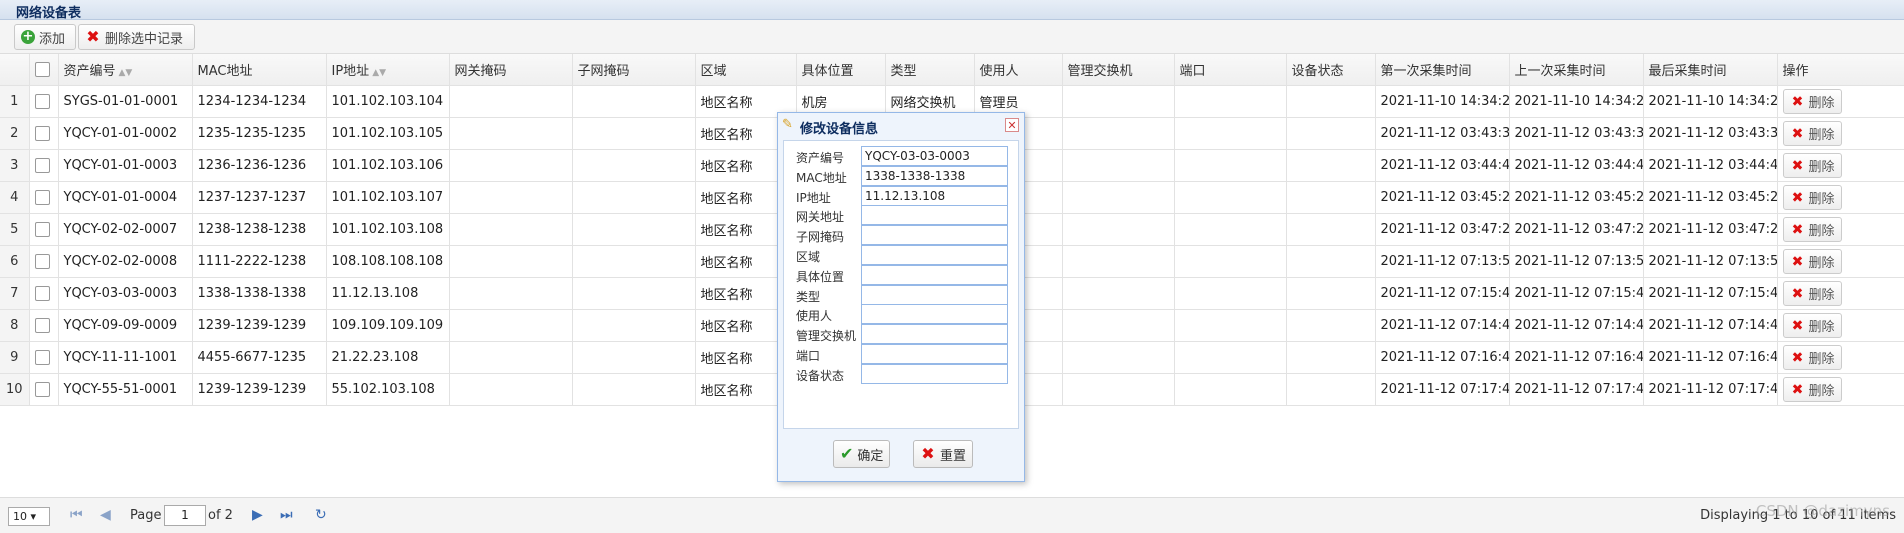  I want to click on cell-first: 2021-11-12 07:17:46, so click(1442, 389).